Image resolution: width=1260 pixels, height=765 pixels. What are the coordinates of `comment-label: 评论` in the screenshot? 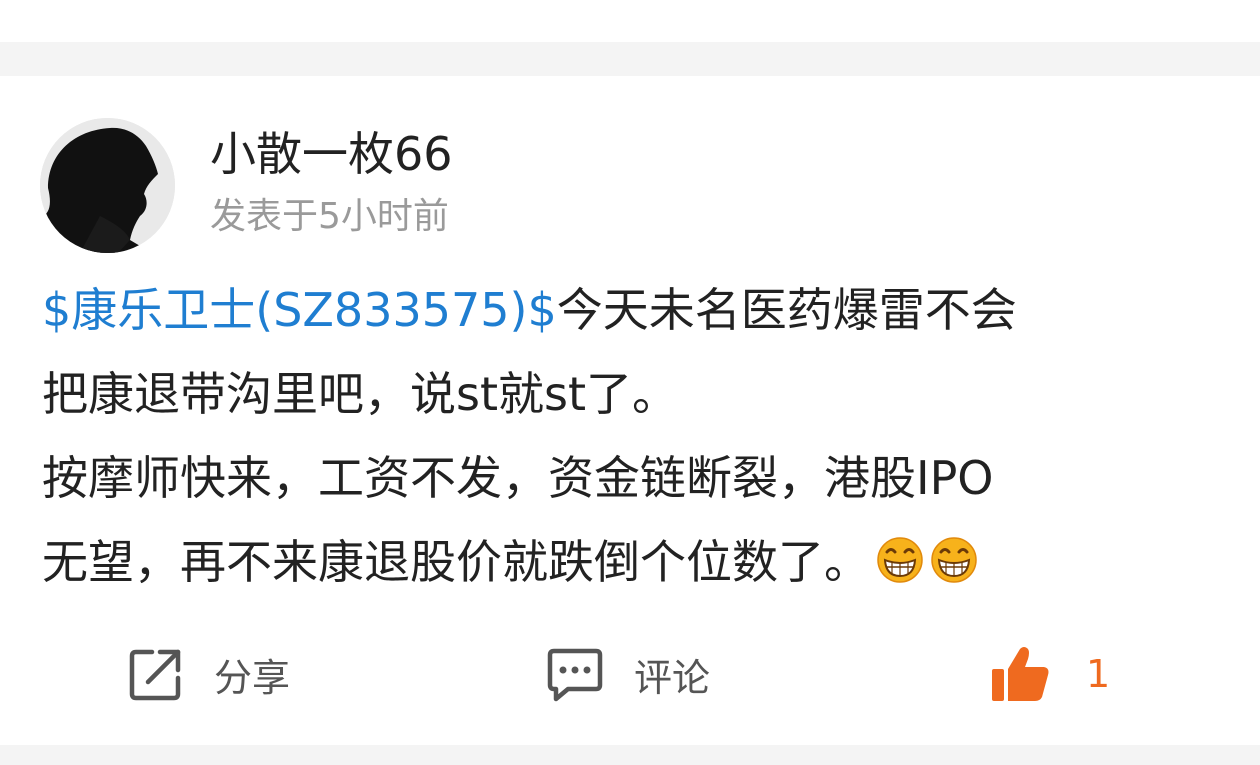 It's located at (672, 677).